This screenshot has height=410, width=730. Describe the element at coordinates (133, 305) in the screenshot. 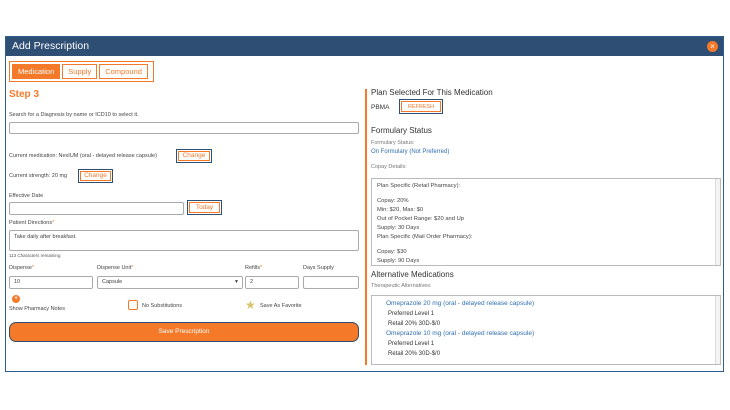

I see `no-substitutions-checkbox` at that location.